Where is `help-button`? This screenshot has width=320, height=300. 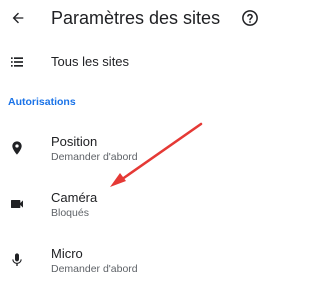 help-button is located at coordinates (250, 18).